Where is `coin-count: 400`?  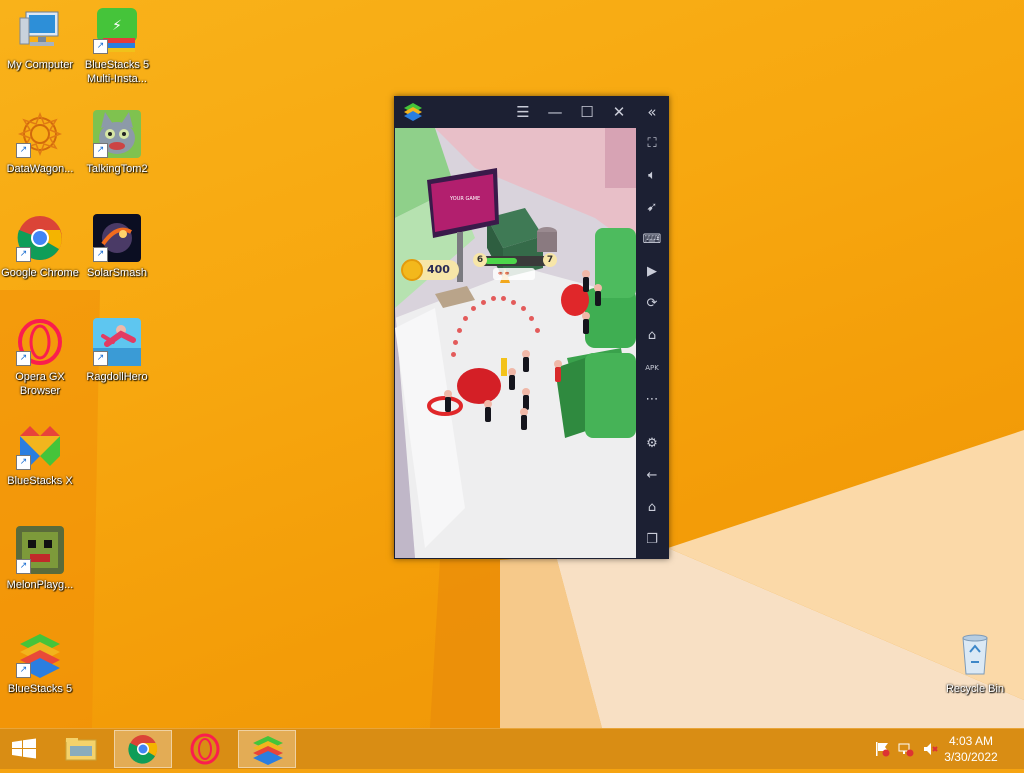 coin-count: 400 is located at coordinates (438, 269).